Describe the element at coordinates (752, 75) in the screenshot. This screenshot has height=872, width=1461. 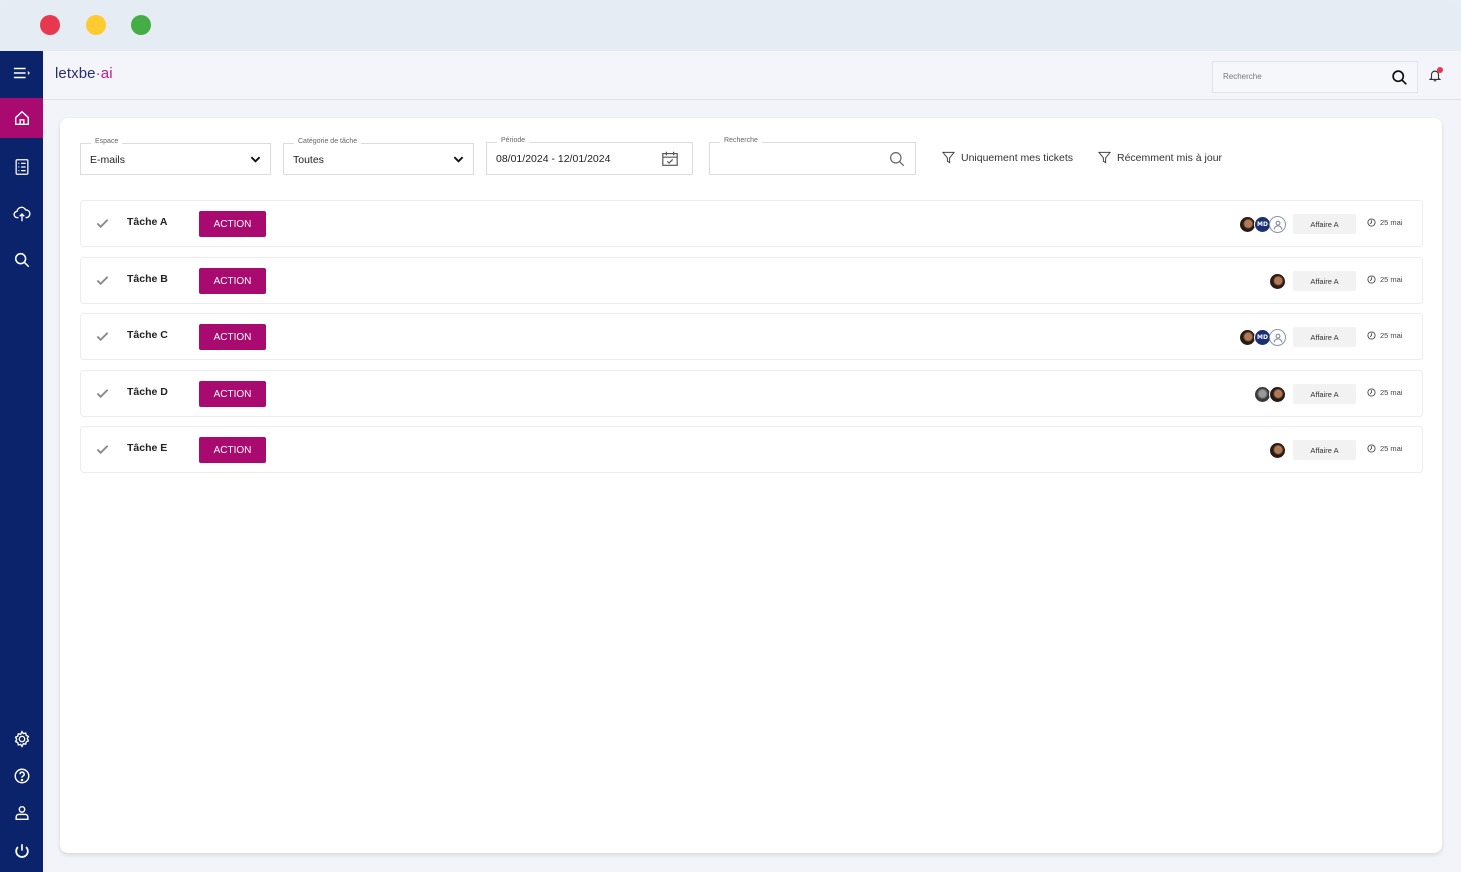
I see `top-bar: letxbe·ai Recherche` at that location.